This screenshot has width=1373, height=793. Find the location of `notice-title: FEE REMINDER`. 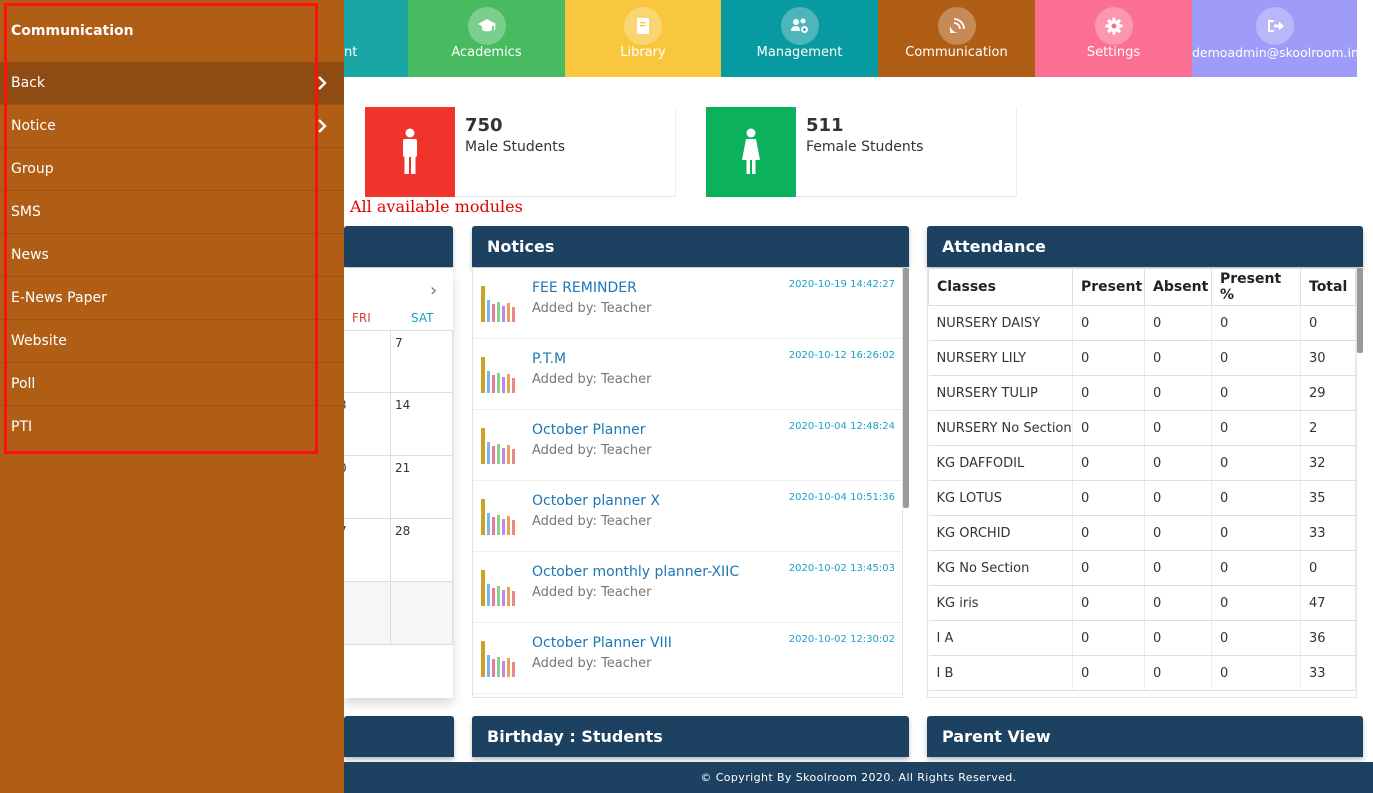

notice-title: FEE REMINDER is located at coordinates (584, 288).